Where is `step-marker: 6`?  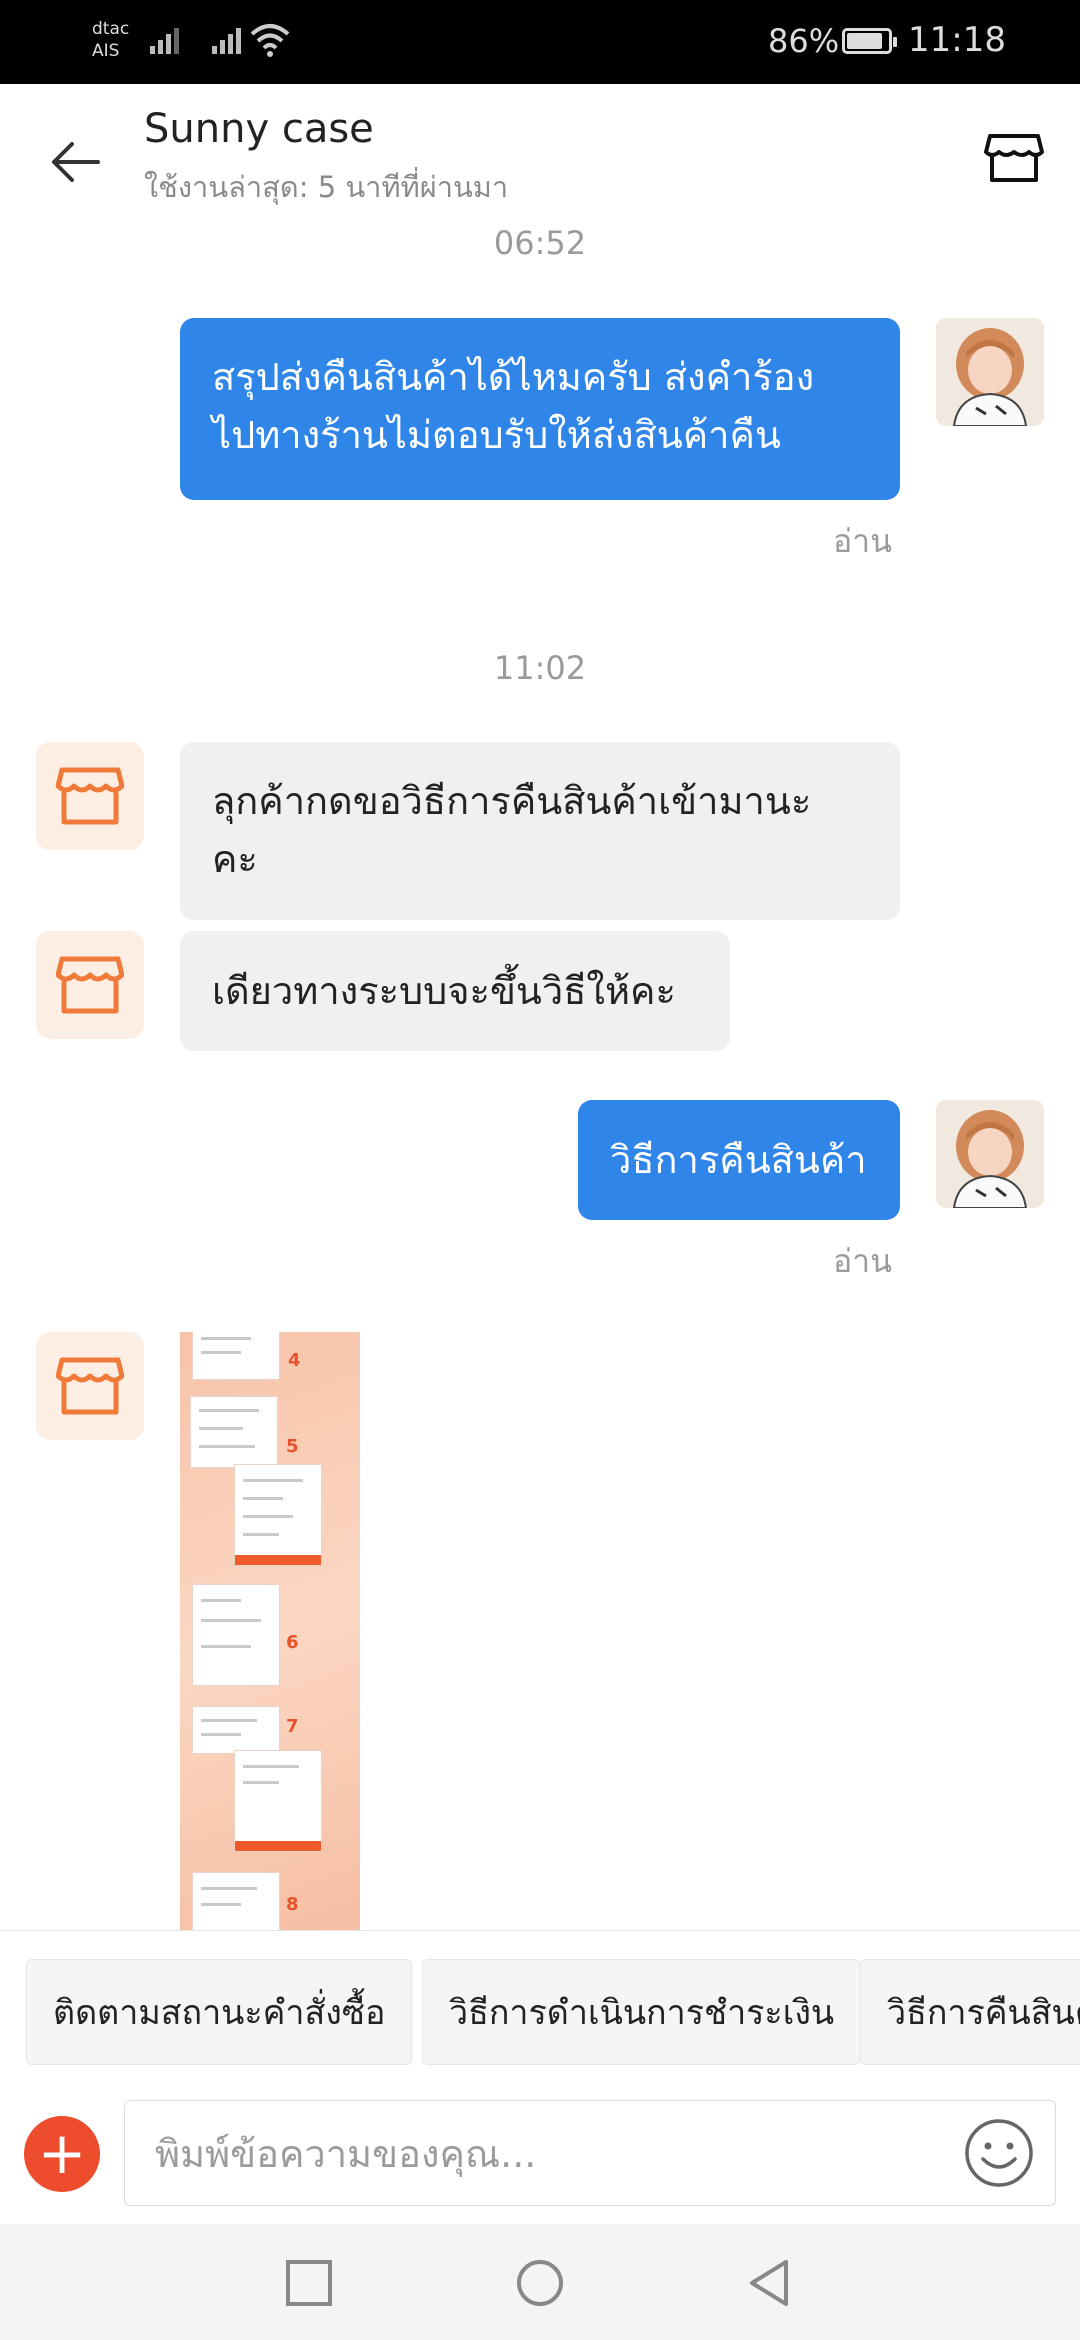 step-marker: 6 is located at coordinates (292, 1642).